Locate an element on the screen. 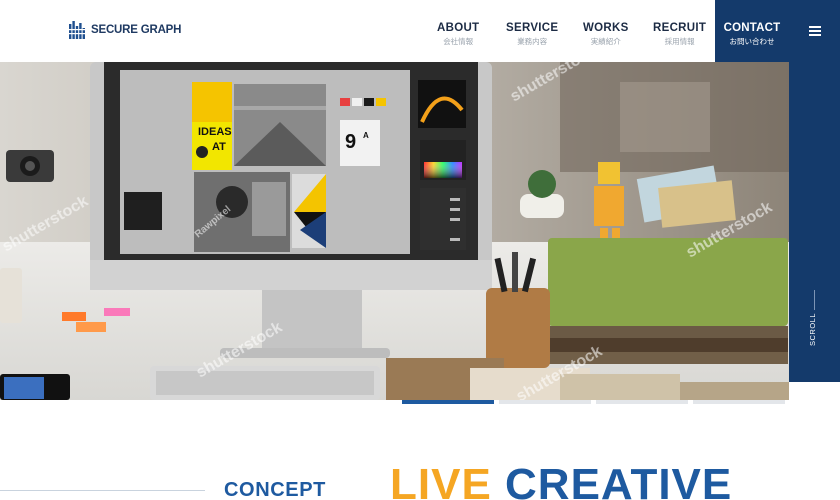  nav-item-recruit: RECRUIT 採用情報 is located at coordinates (679, 34).